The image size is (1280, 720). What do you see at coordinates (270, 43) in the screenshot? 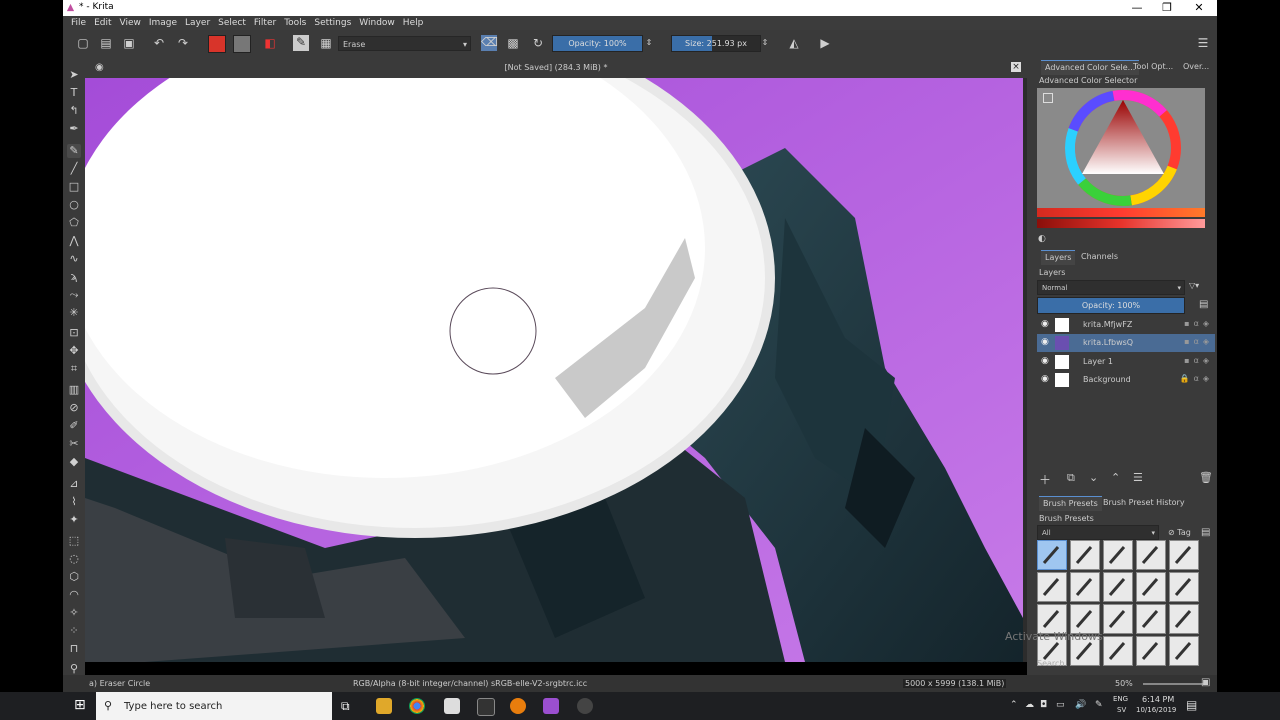
I see `color-swap-icon: ◧` at bounding box center [270, 43].